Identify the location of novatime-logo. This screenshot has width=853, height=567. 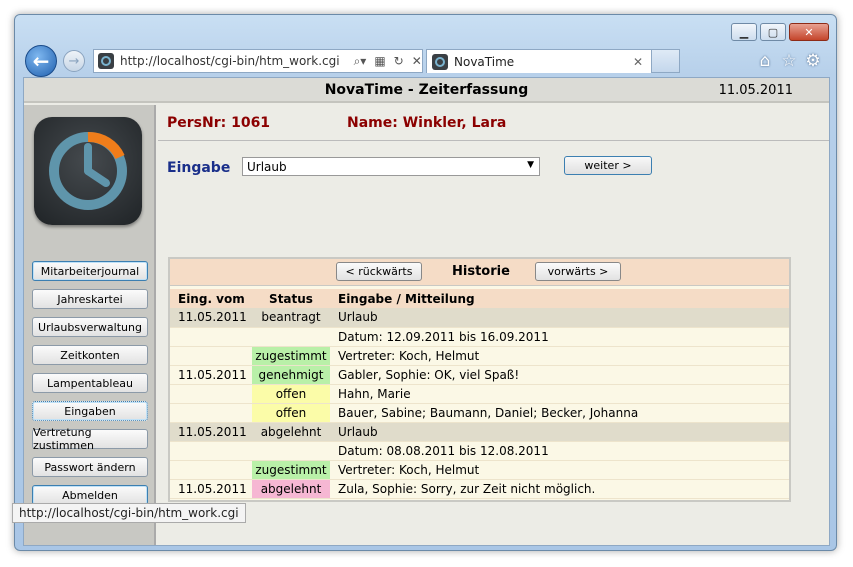
(88, 171).